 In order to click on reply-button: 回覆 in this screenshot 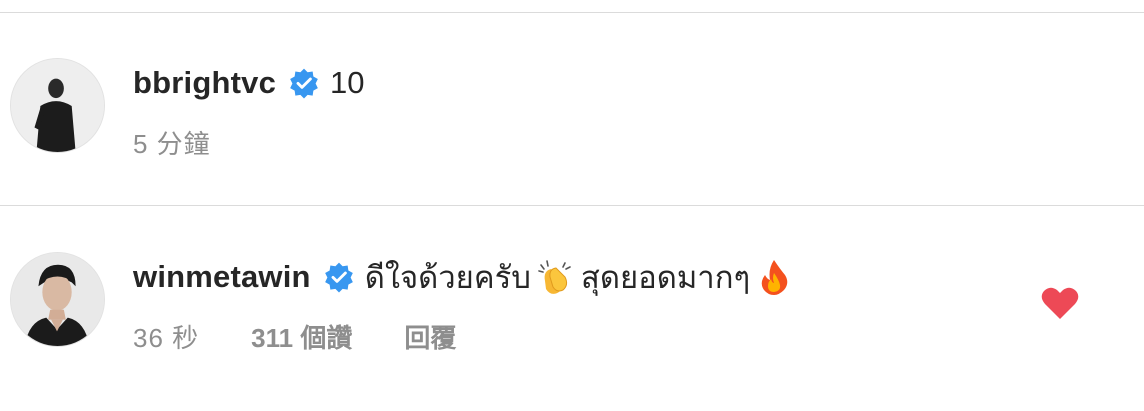, I will do `click(430, 336)`.